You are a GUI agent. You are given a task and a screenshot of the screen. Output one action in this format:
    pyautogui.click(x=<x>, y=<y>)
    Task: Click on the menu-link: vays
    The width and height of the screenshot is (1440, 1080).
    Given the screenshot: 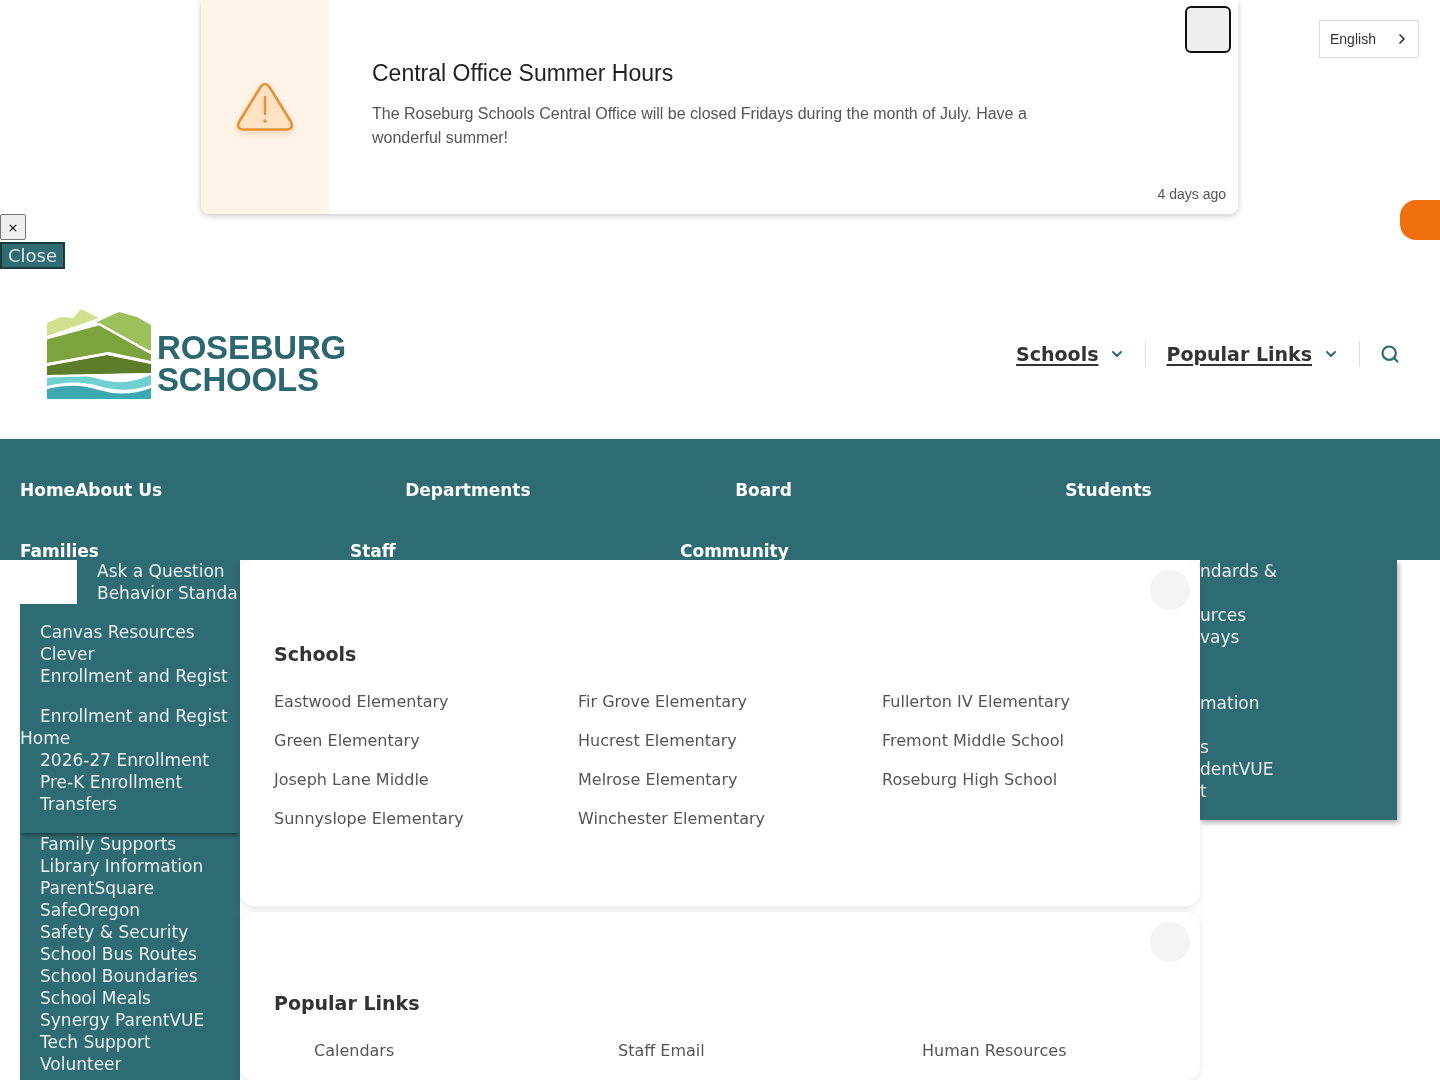 What is the action you would take?
    pyautogui.click(x=1220, y=637)
    